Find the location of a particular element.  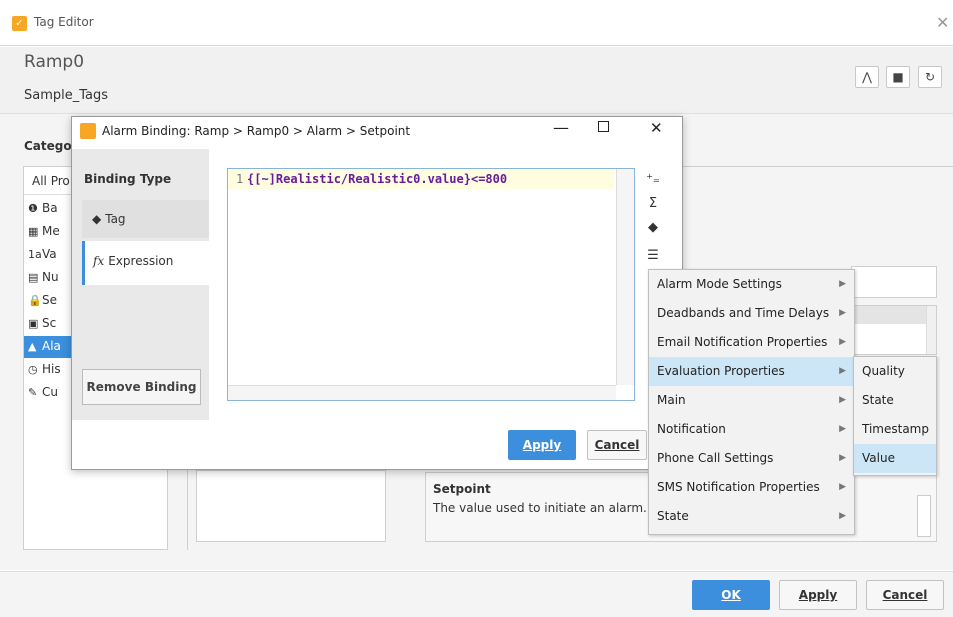

ignition-logo-icon: ✓ is located at coordinates (19, 23).